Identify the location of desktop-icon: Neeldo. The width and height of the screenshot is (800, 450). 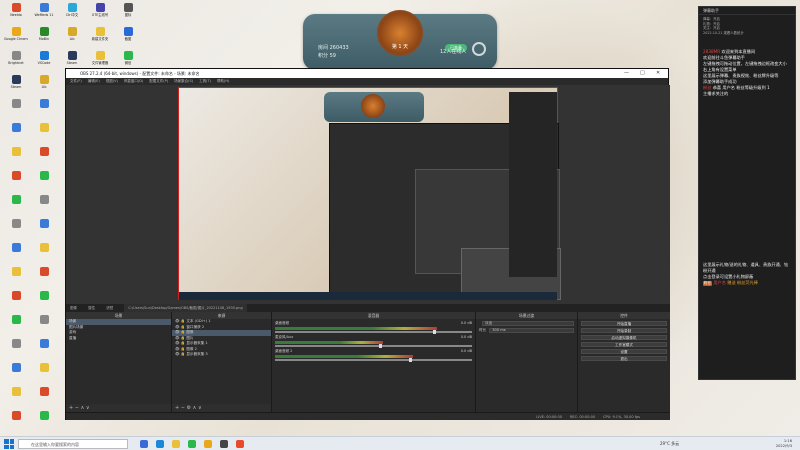
(16, 13).